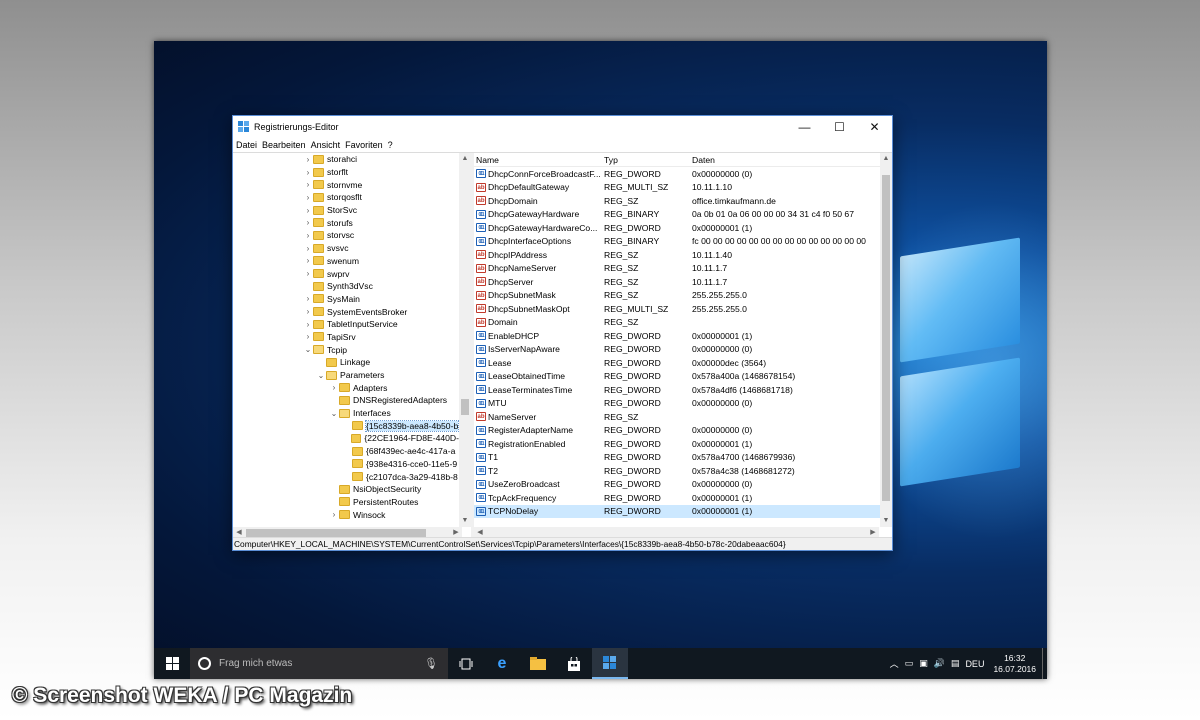 Image resolution: width=1200 pixels, height=720 pixels. Describe the element at coordinates (346, 248) in the screenshot. I see `tree-item: › svsvc` at that location.